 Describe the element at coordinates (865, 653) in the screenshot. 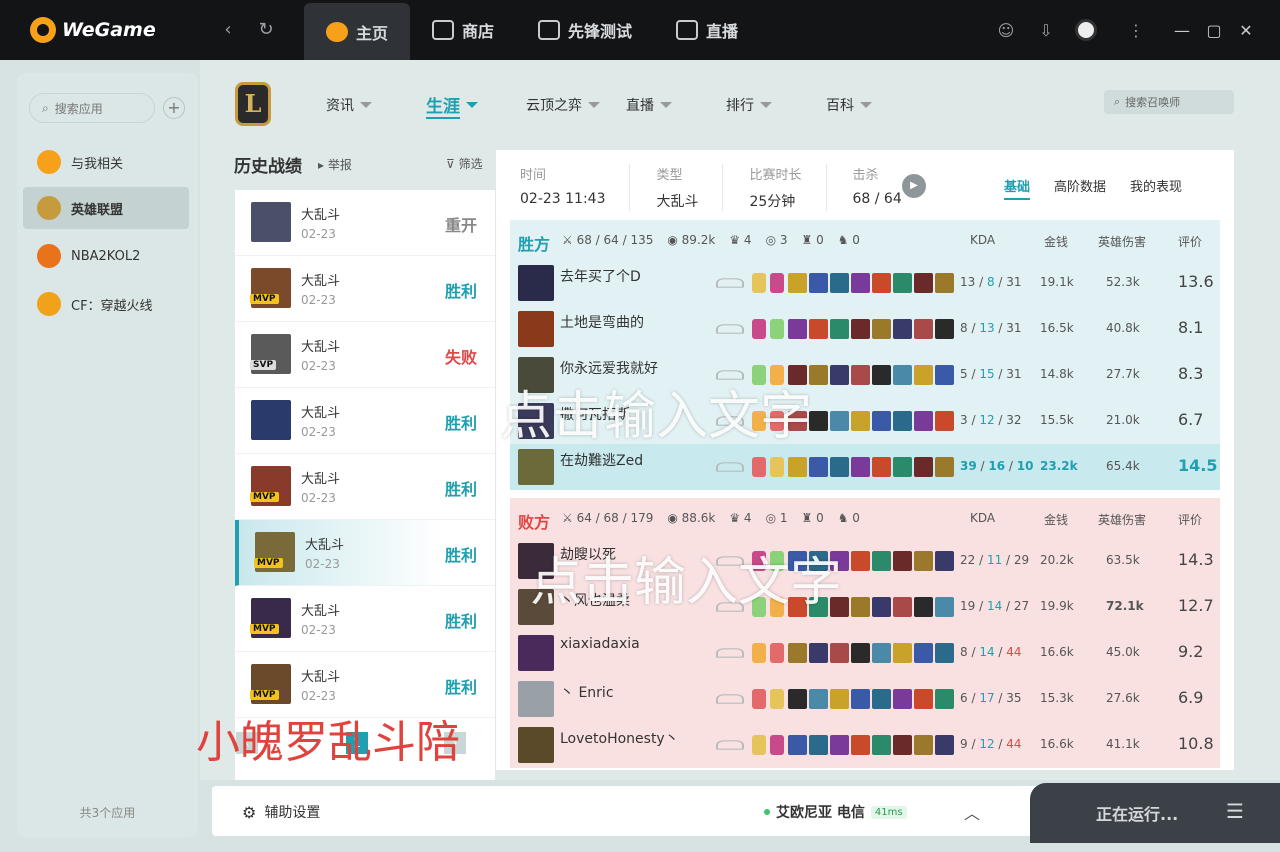

I see `player-row: xiaxiadaxia 8 / 14 / 44 16.6k 45.0k 9.2` at that location.